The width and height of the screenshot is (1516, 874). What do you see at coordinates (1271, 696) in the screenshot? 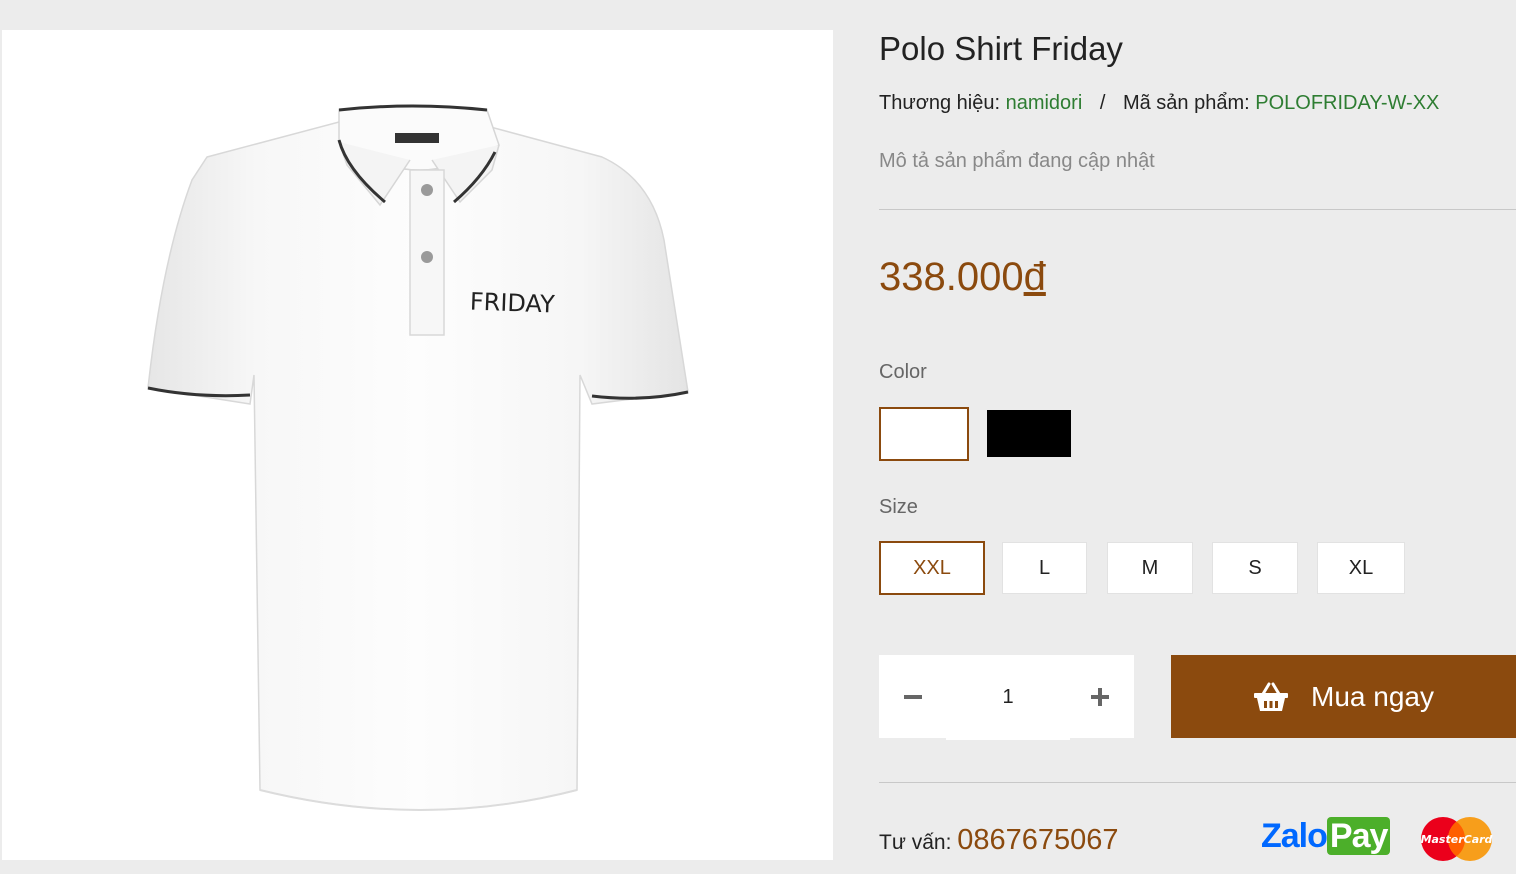
I see `basket-icon` at bounding box center [1271, 696].